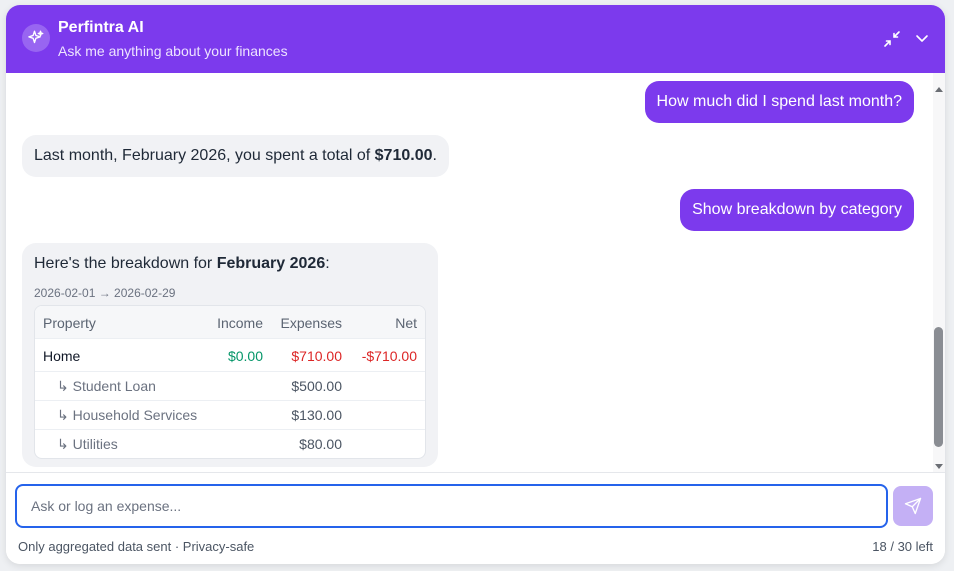  I want to click on date-range: 2026-02-01 → 2026-02-29, so click(105, 293).